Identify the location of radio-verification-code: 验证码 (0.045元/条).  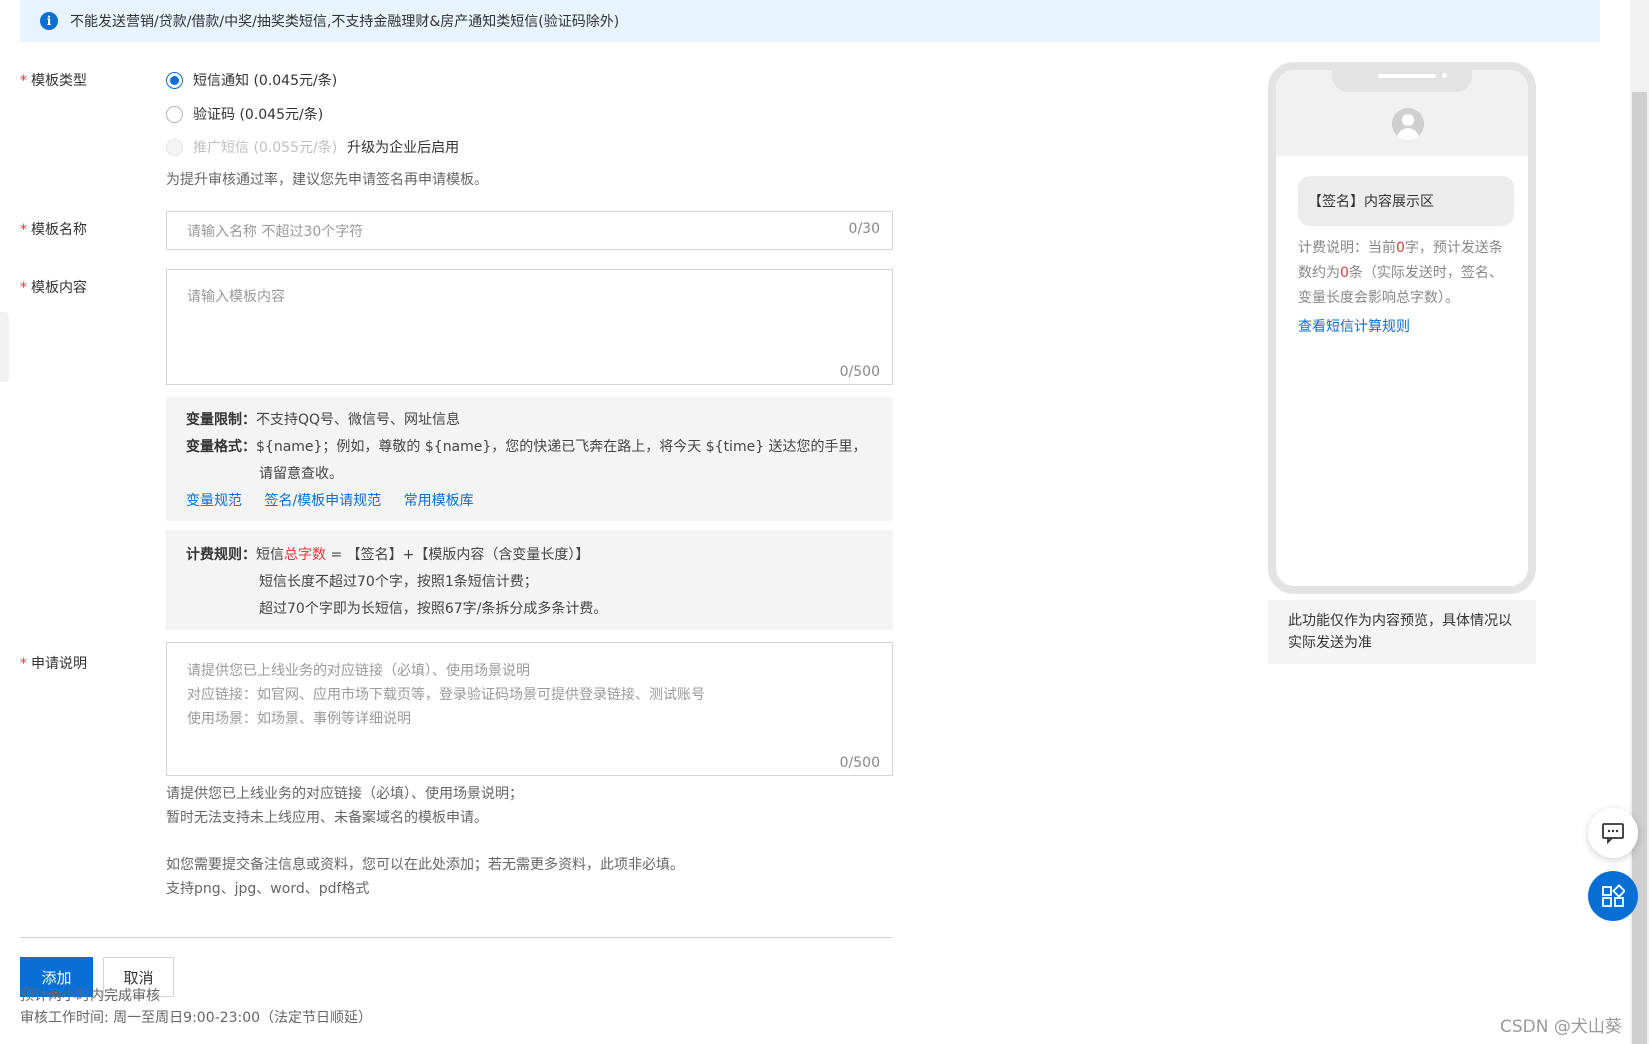
(244, 114).